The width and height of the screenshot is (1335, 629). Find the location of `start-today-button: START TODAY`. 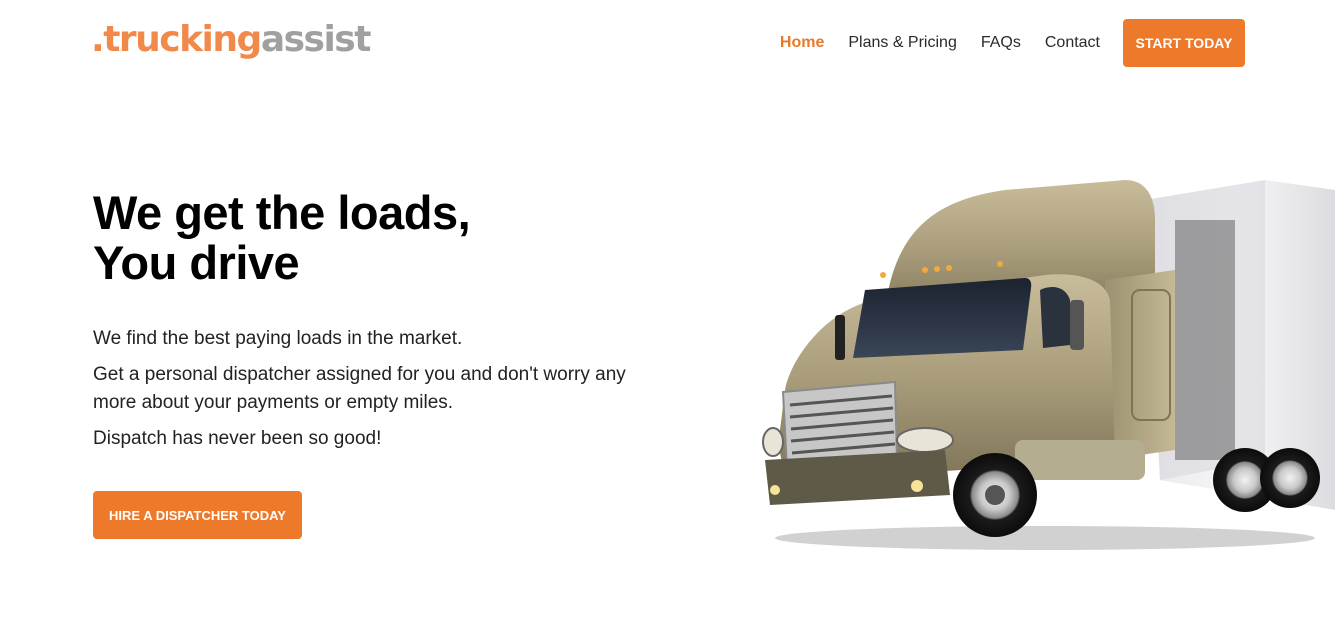

start-today-button: START TODAY is located at coordinates (1184, 43).